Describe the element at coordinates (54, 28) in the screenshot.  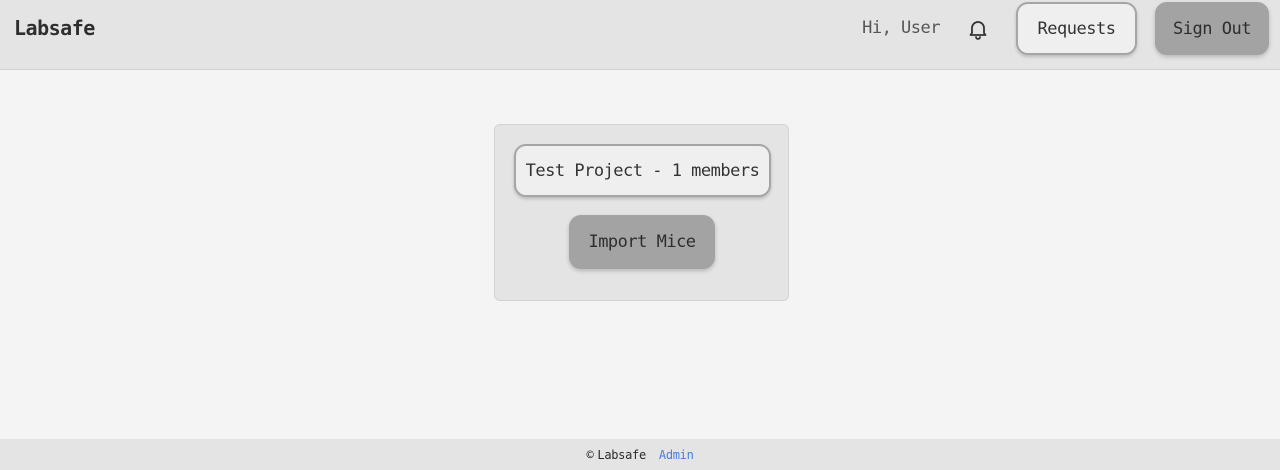
I see `app-brand: Labsafe` at that location.